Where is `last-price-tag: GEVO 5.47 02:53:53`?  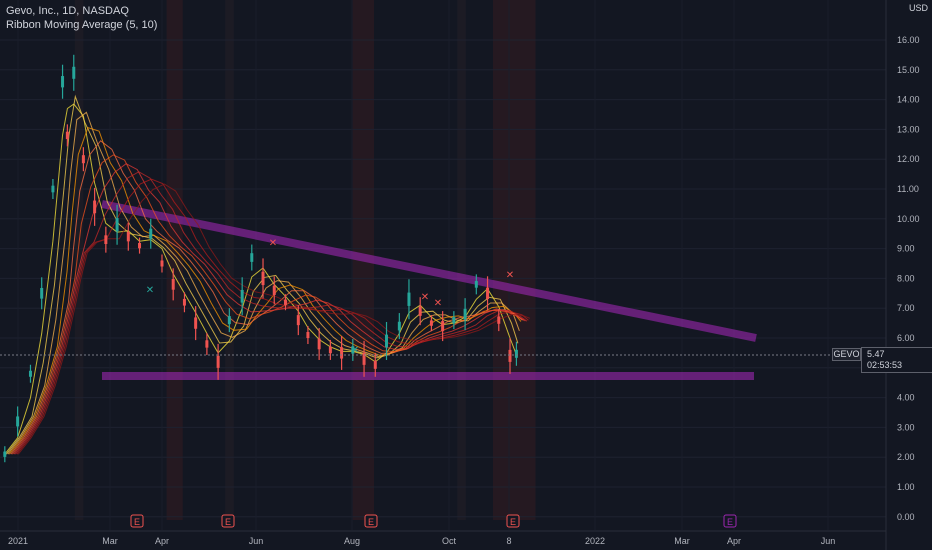 last-price-tag: GEVO 5.47 02:53:53 is located at coordinates (882, 360).